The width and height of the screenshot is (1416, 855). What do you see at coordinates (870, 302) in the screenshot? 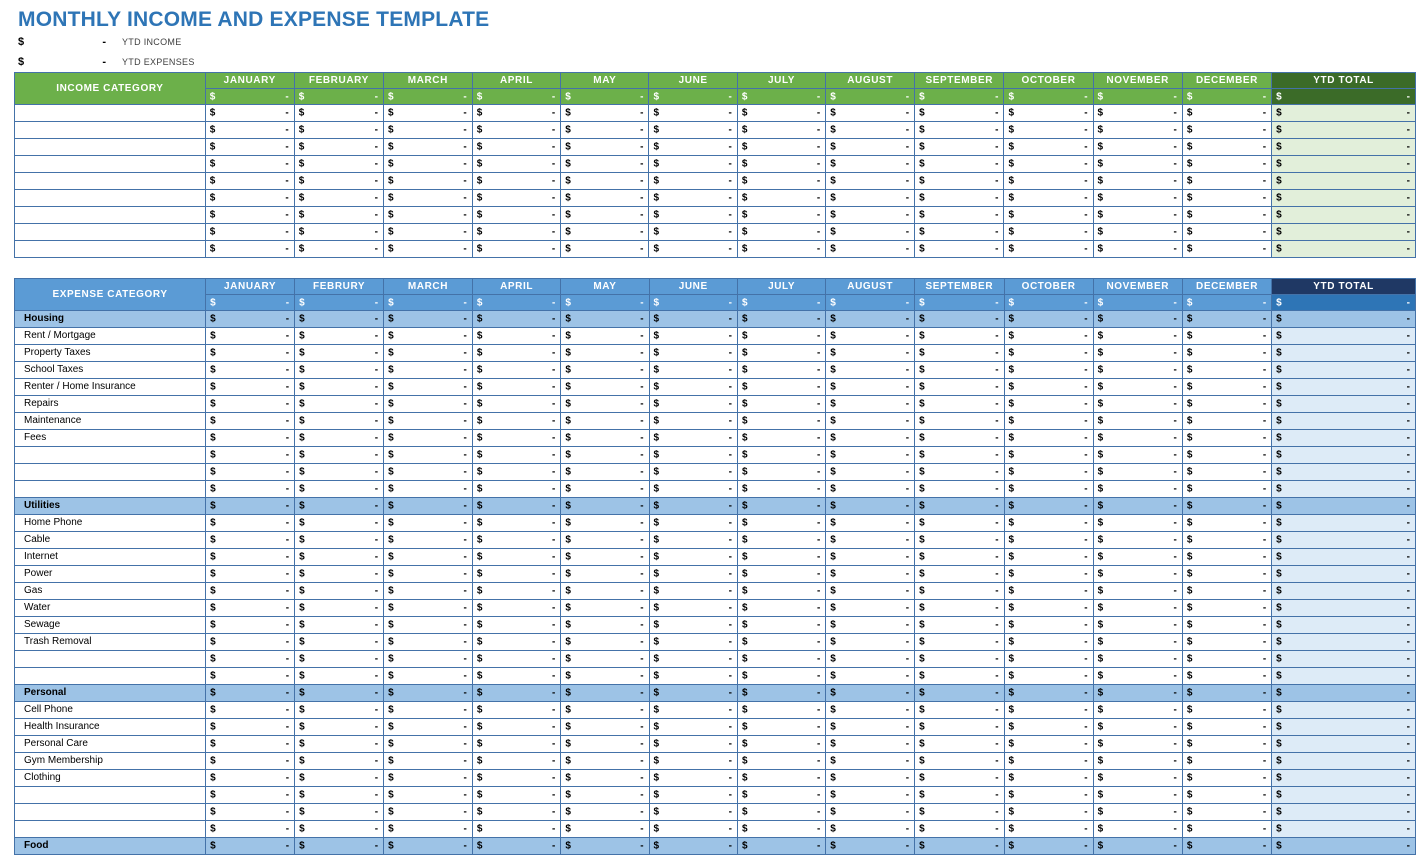
I see `column-total-august: $ -` at bounding box center [870, 302].